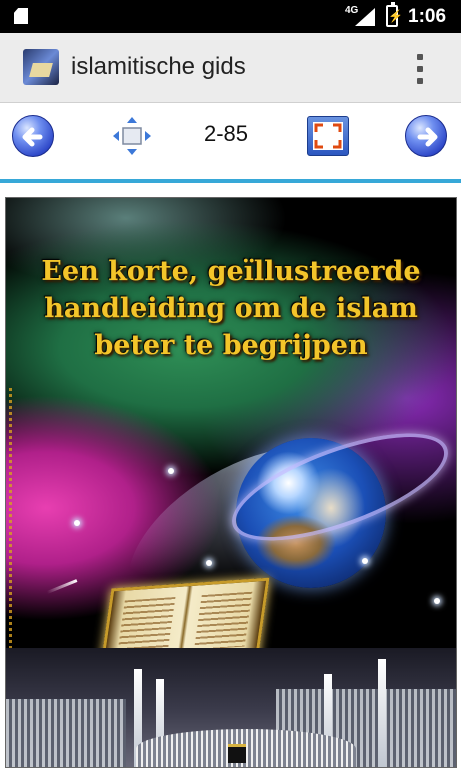 This screenshot has height=768, width=461. What do you see at coordinates (230, 16) in the screenshot?
I see `status-bar: 4G ⚡ 1:06` at bounding box center [230, 16].